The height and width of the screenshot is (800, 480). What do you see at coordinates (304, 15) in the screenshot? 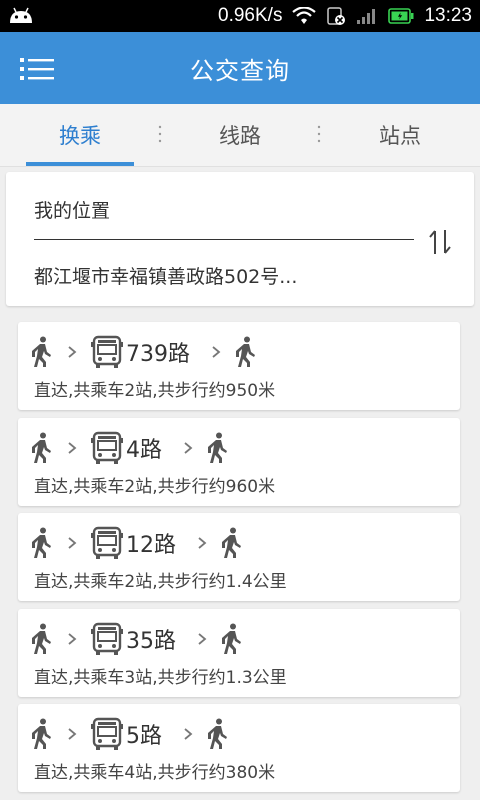
I see `wifi-icon` at bounding box center [304, 15].